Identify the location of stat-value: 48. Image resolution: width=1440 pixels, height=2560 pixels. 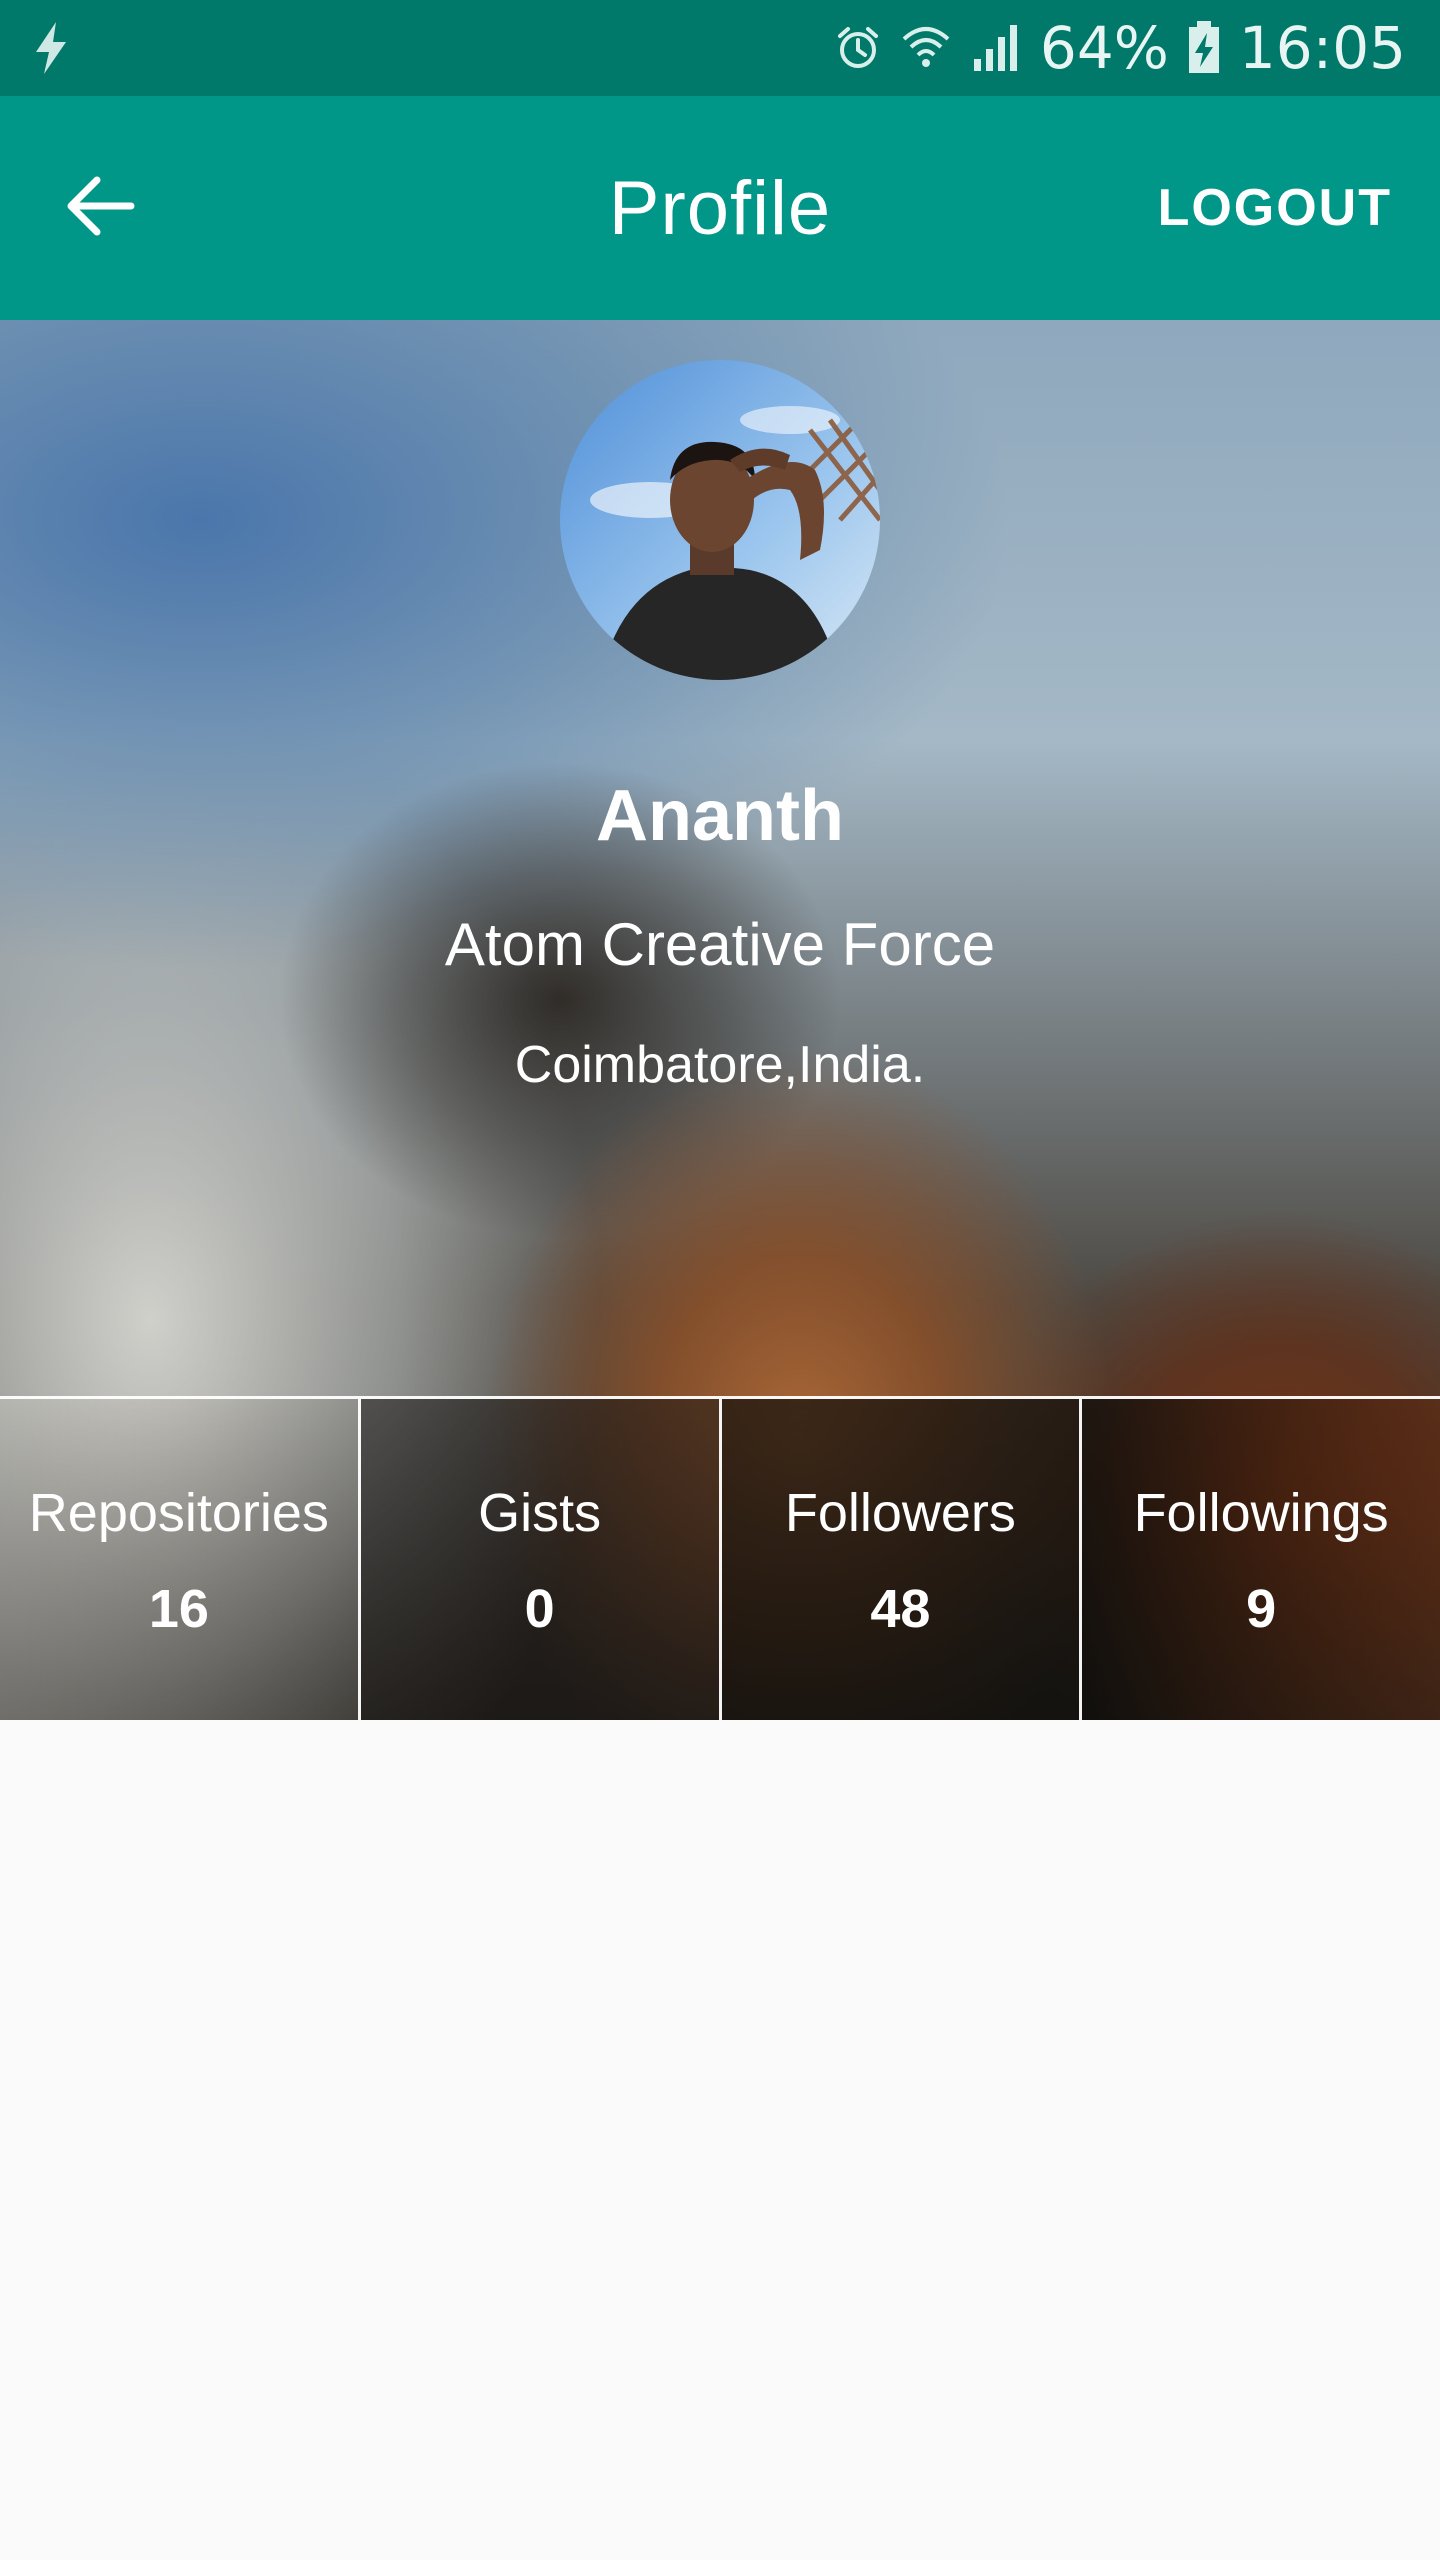
(900, 1609).